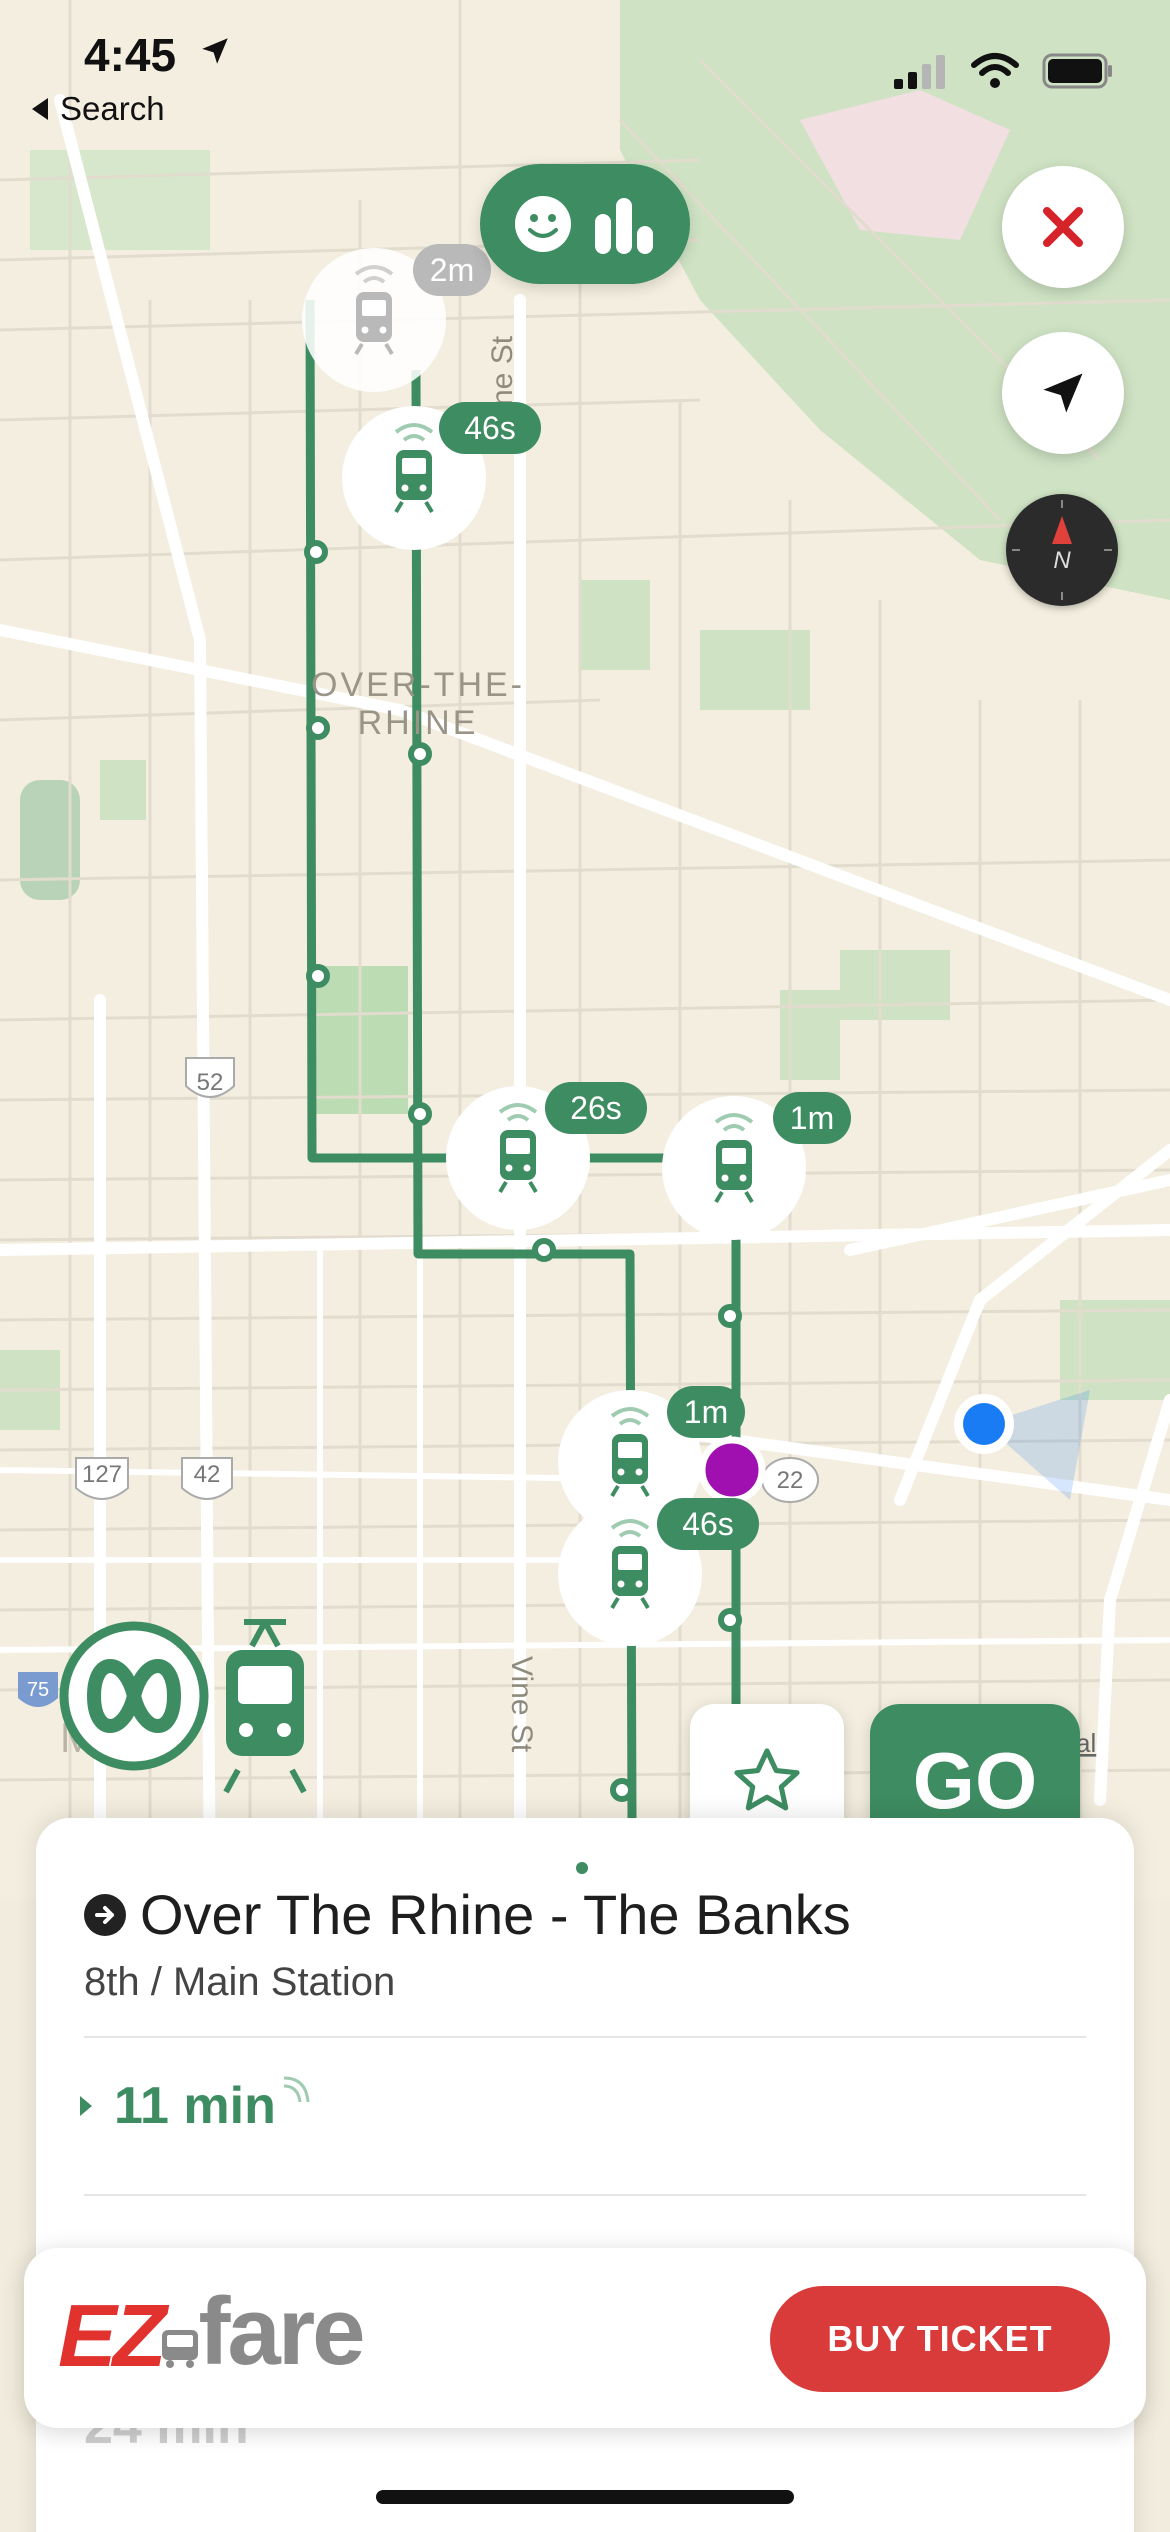  I want to click on street-label-vine-bottom: Vine St, so click(521, 1704).